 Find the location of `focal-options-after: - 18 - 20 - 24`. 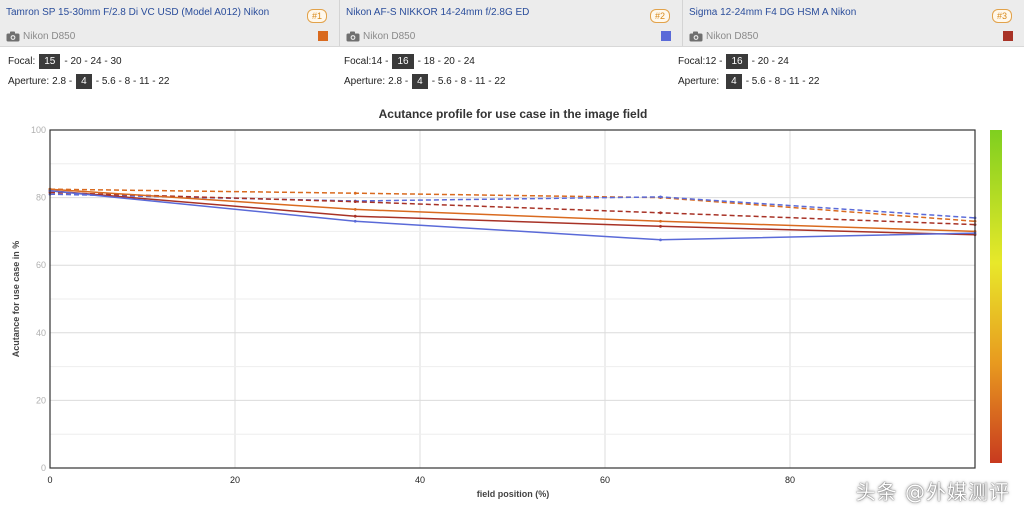

focal-options-after: - 18 - 20 - 24 is located at coordinates (446, 61).